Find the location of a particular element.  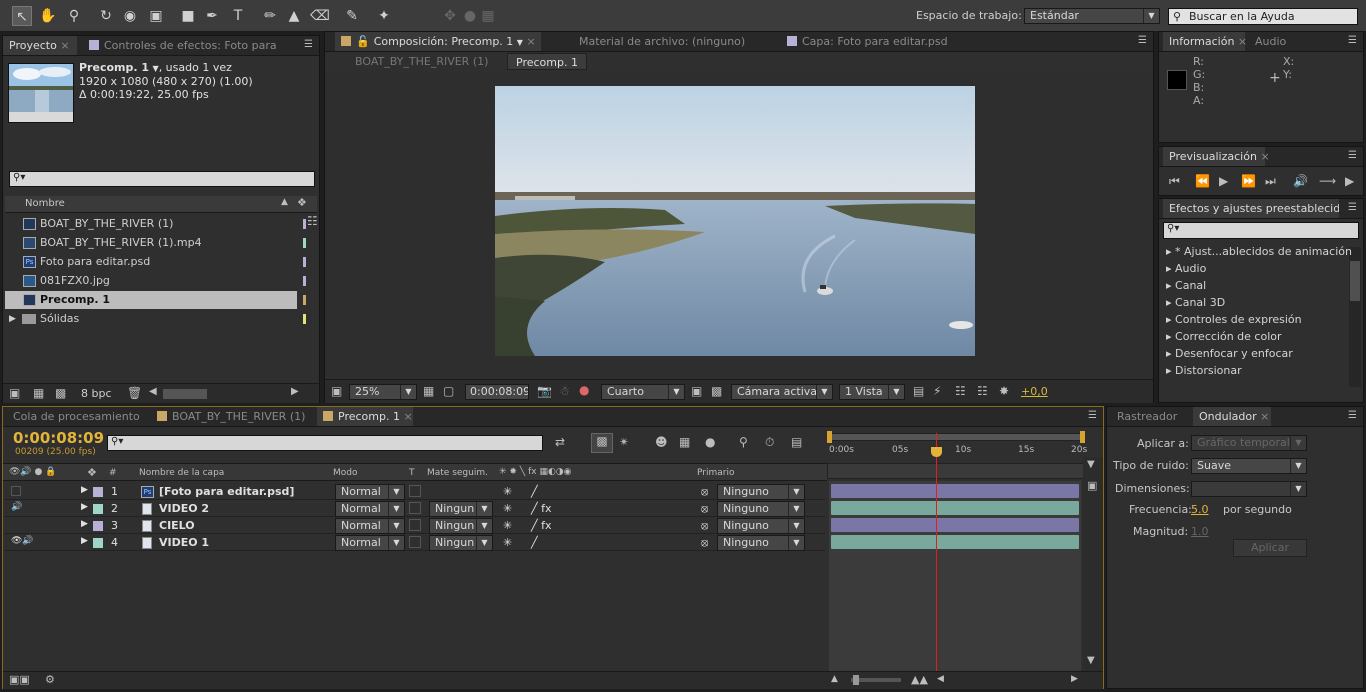

breadcrumb-boat: BOAT_BY_THE_RIVER (1) is located at coordinates (421, 61).